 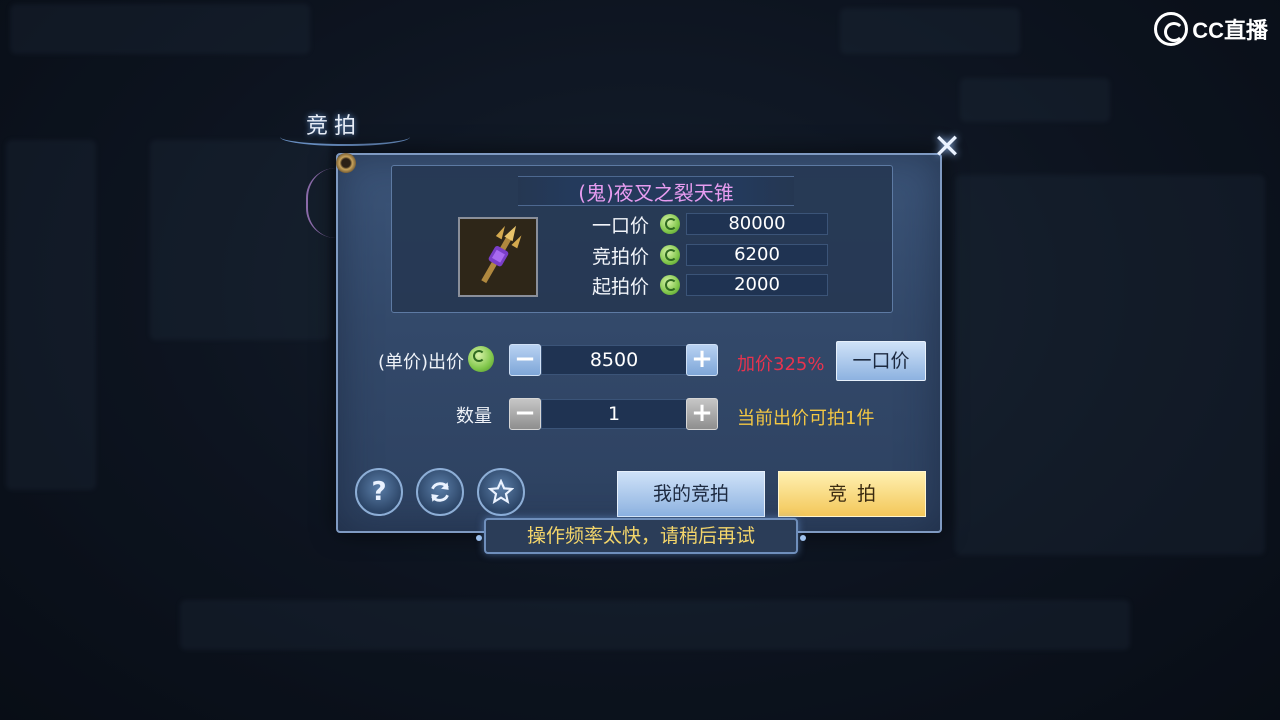 I want to click on toast-right-dot, so click(x=803, y=538).